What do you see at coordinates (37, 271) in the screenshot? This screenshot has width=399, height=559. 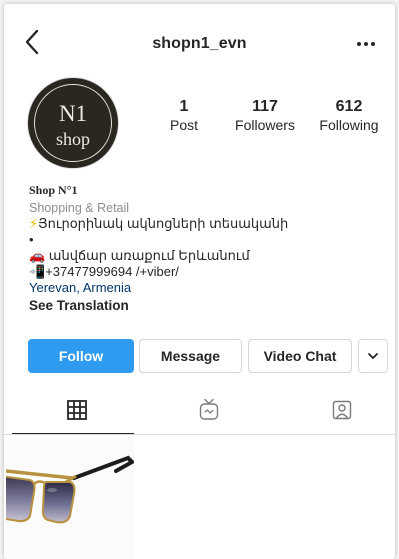 I see `phone-icon: 📲` at bounding box center [37, 271].